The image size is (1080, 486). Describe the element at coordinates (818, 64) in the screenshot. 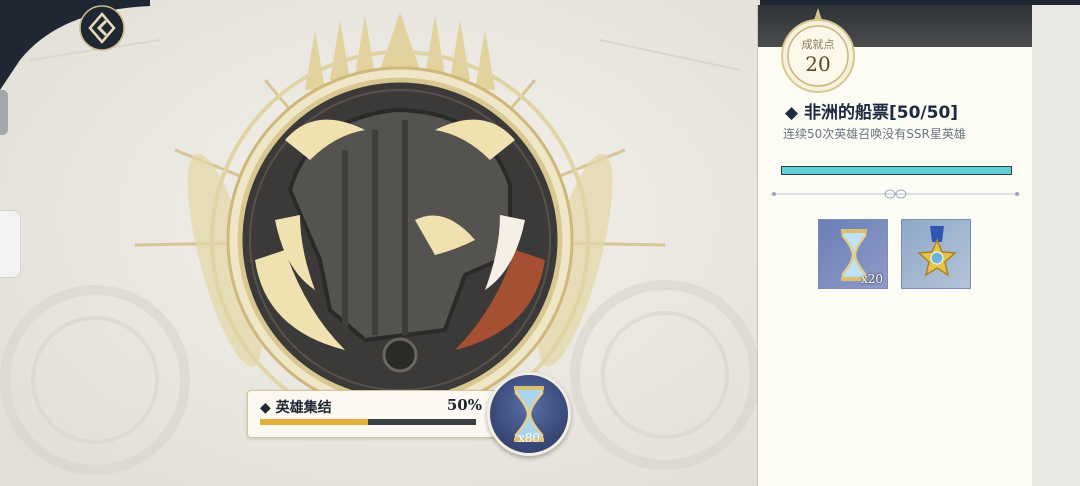

I see `achievement-points-value: 20` at that location.